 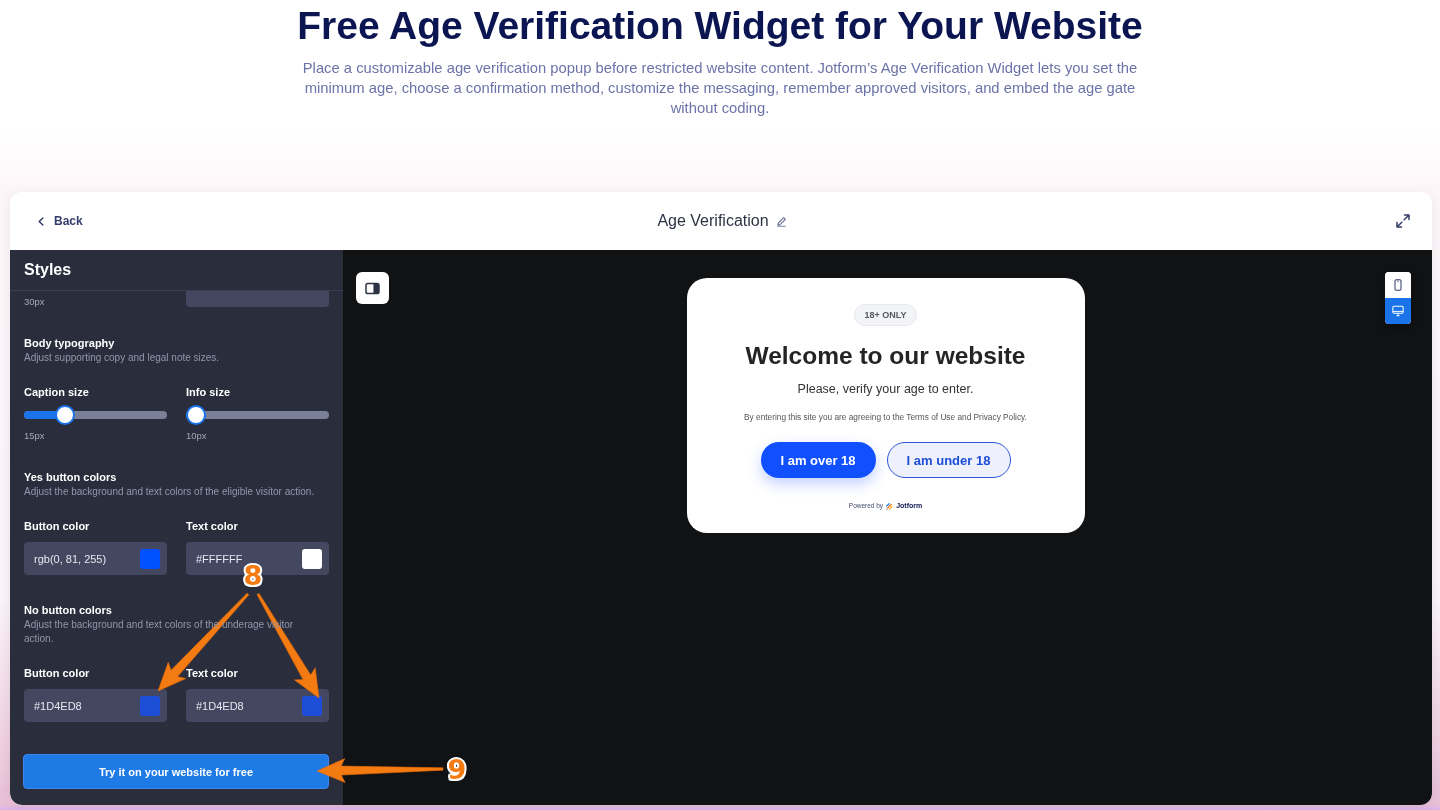 What do you see at coordinates (781, 221) in the screenshot?
I see `pencil-icon` at bounding box center [781, 221].